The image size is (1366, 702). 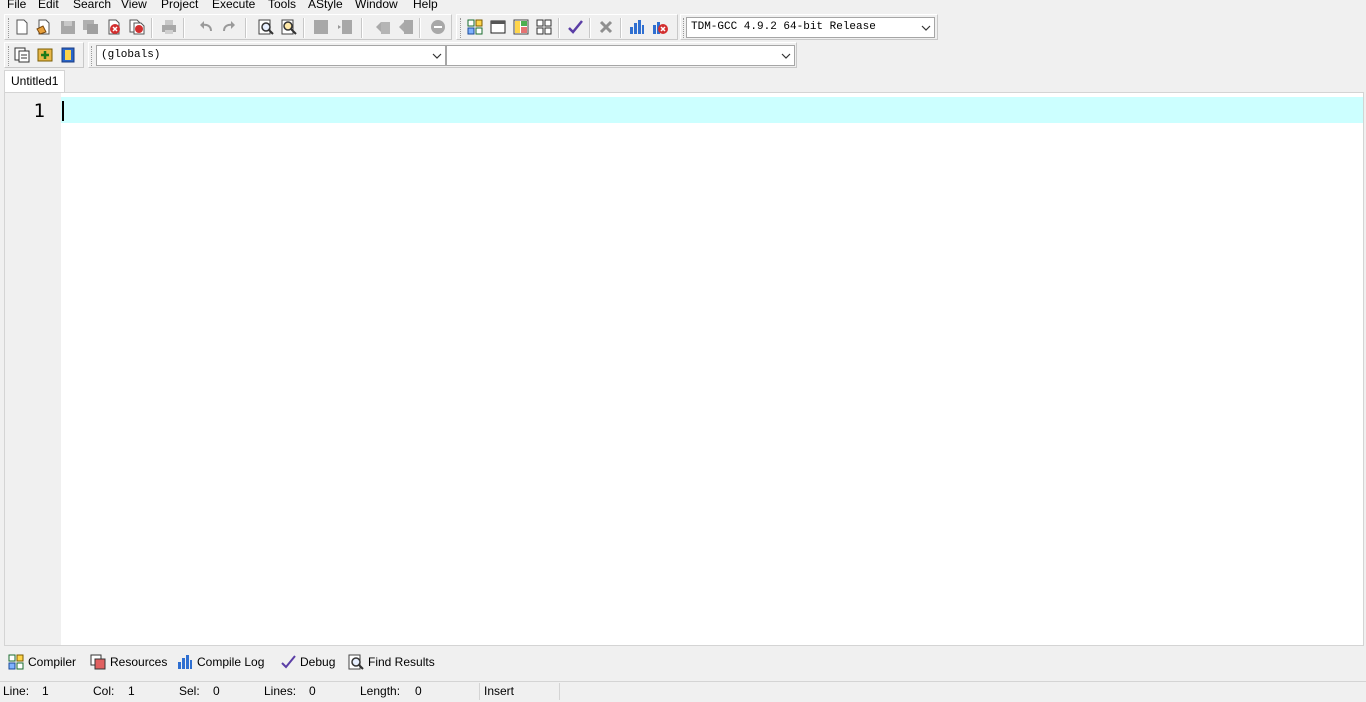 What do you see at coordinates (783, 27) in the screenshot?
I see `compiler-select-value: TDM-GCC 4.9.2 64-bit Release` at bounding box center [783, 27].